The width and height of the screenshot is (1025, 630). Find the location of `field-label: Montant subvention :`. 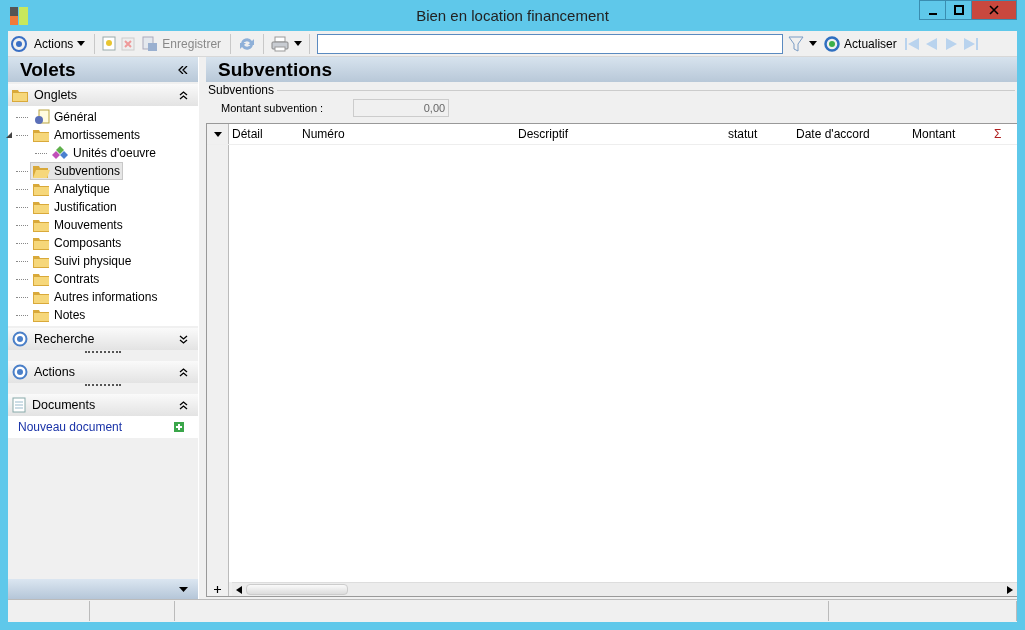

field-label: Montant subvention : is located at coordinates (272, 108).